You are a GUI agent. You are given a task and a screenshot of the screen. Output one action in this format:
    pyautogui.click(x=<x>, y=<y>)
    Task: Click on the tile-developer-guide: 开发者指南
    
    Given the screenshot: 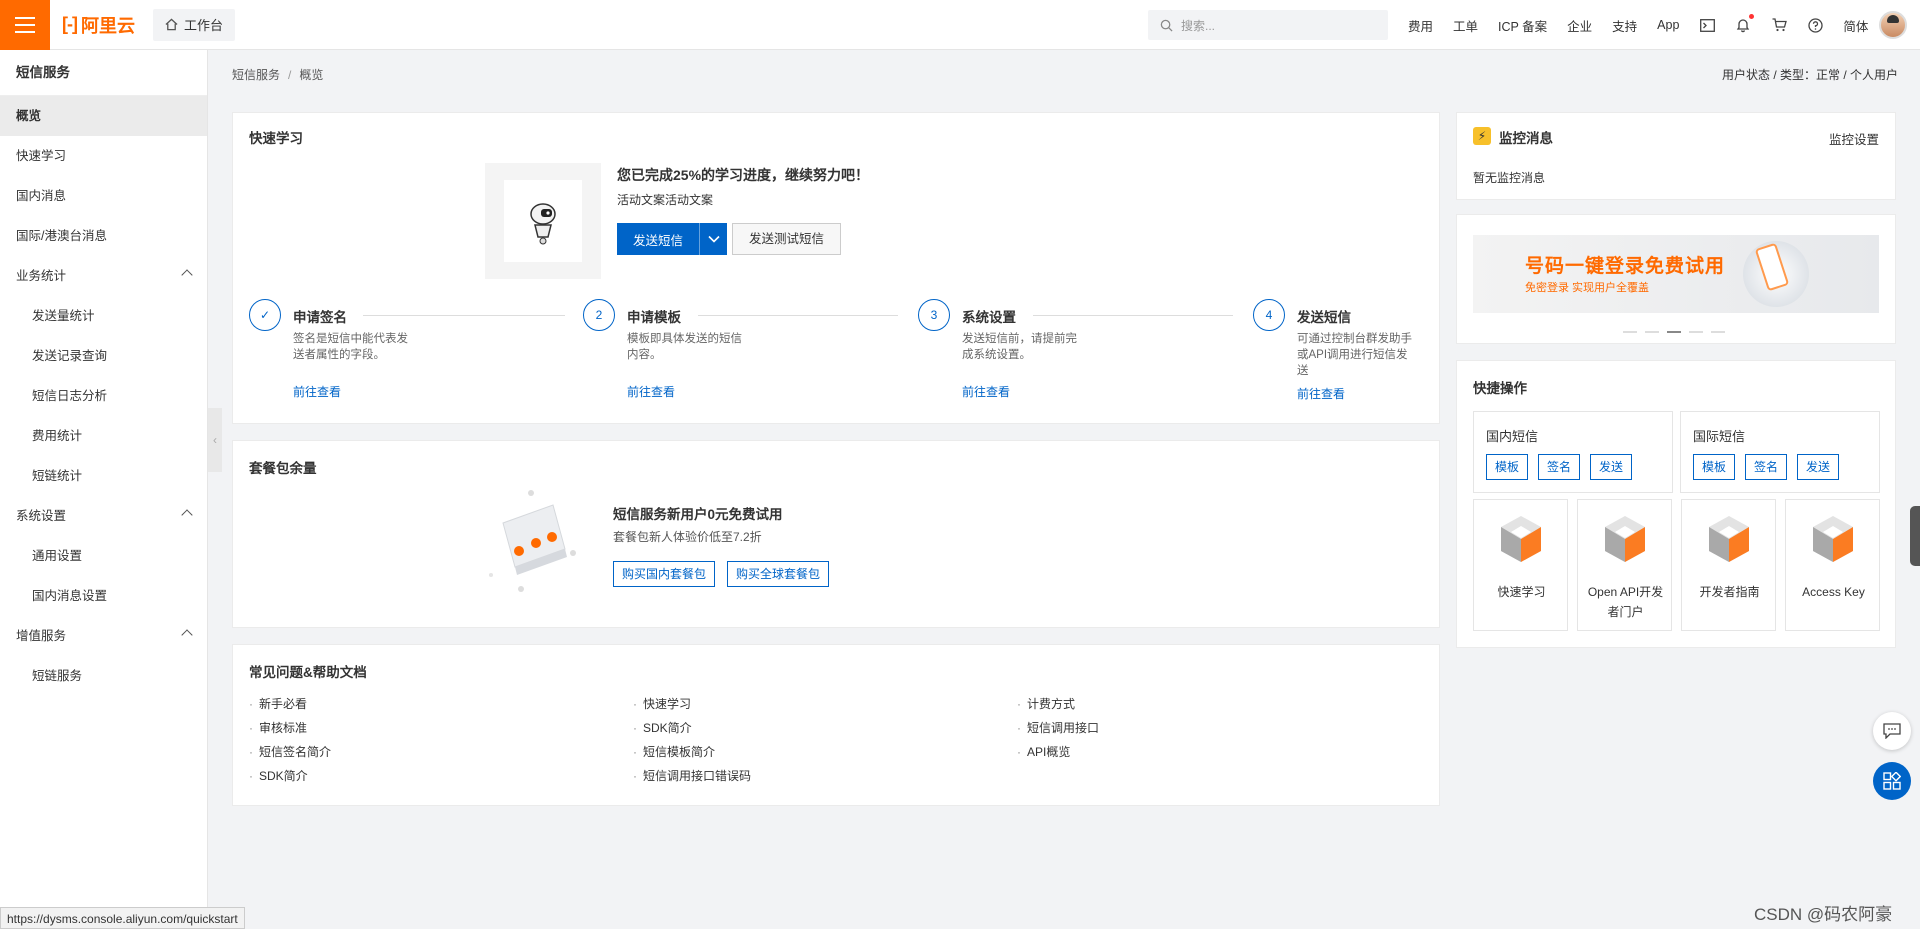 What is the action you would take?
    pyautogui.click(x=1728, y=565)
    